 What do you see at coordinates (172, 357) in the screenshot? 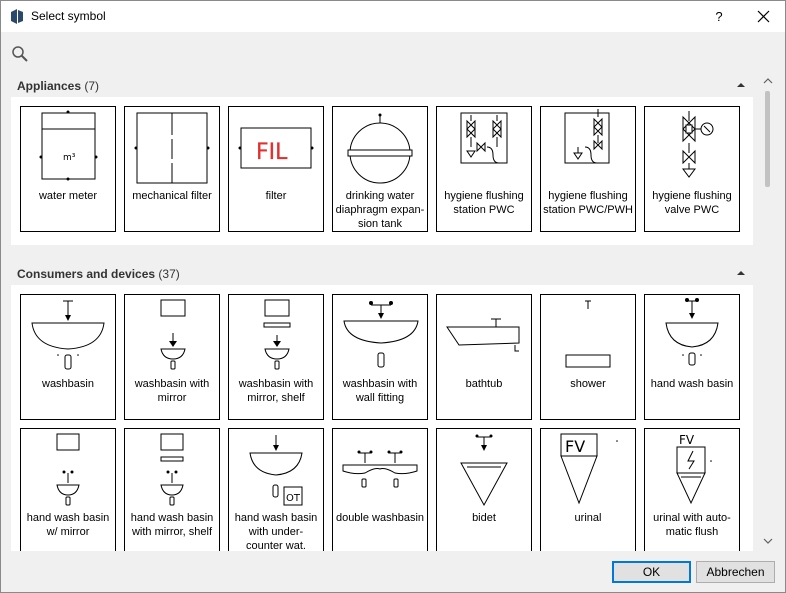
I see `symbol-tile-washbasin-mirror: washbasin with mirror` at bounding box center [172, 357].